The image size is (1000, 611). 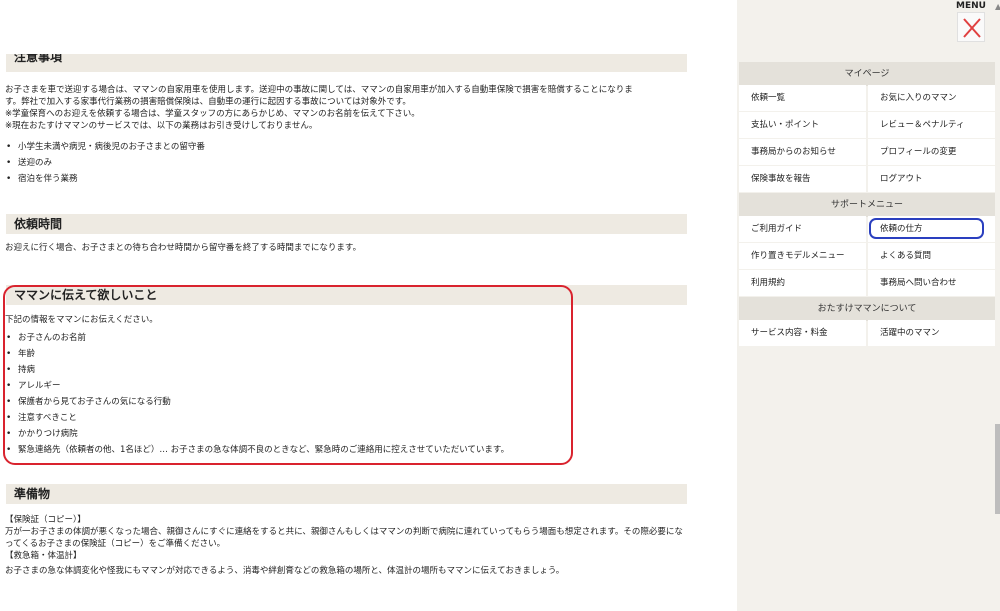 I want to click on menu-close-button: MENU, so click(x=971, y=22).